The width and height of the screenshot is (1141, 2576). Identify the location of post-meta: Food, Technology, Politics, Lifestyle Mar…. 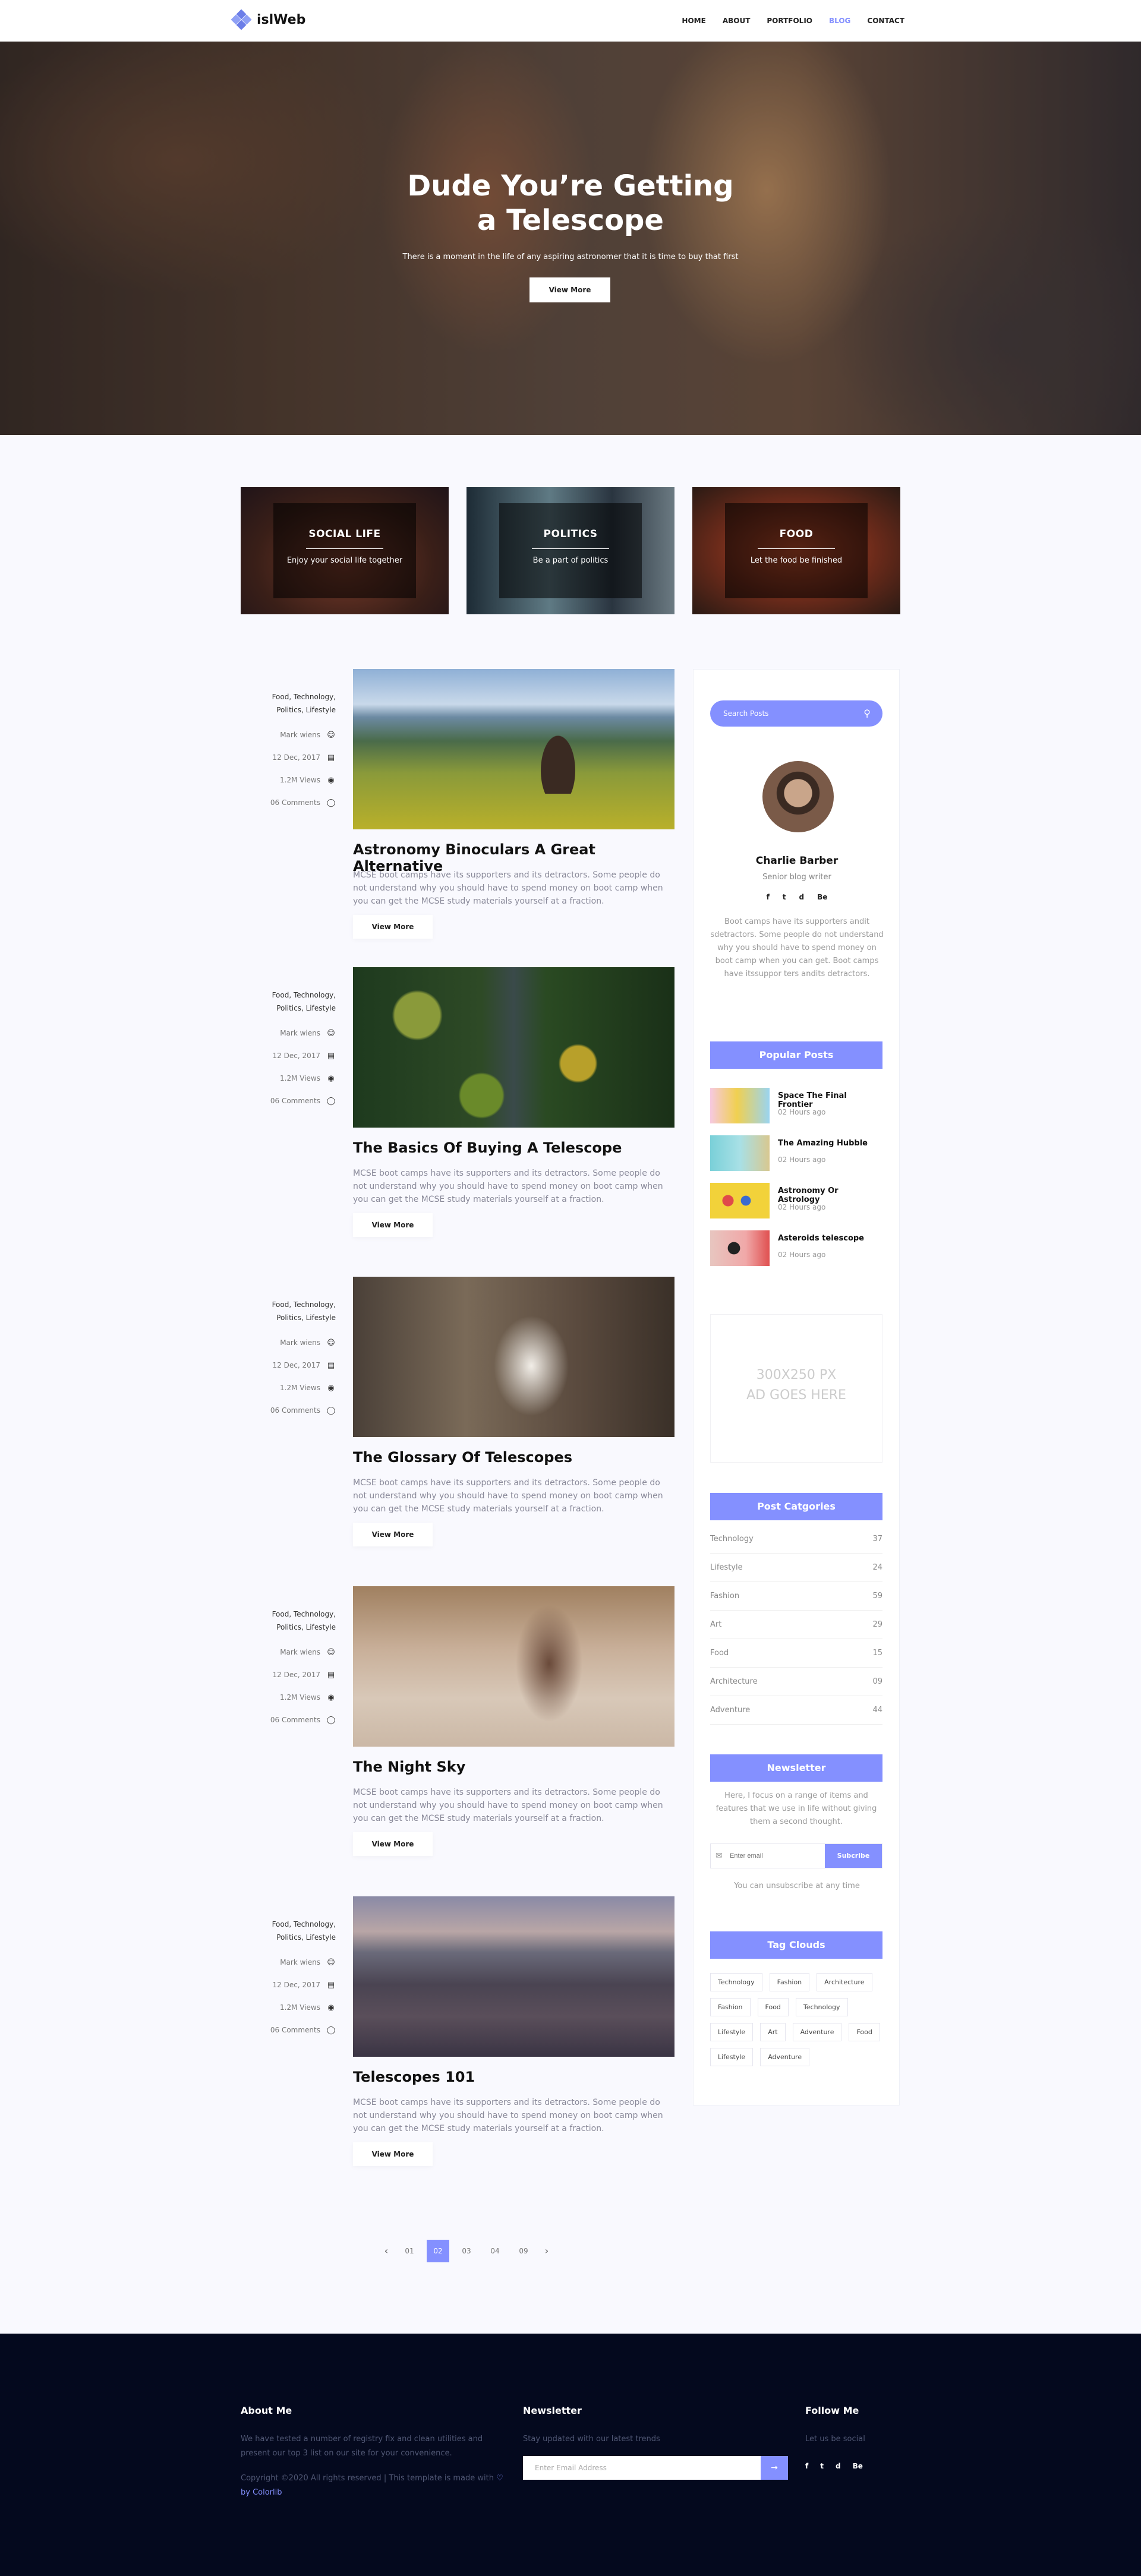
(288, 752).